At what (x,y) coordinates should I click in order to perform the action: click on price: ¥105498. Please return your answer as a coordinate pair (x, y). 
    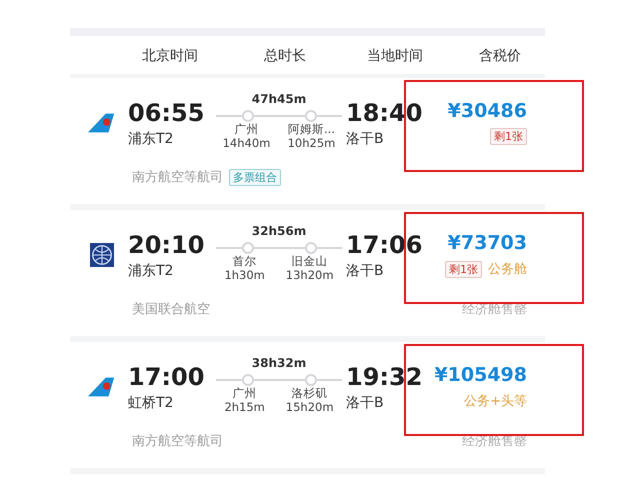
    Looking at the image, I should click on (480, 375).